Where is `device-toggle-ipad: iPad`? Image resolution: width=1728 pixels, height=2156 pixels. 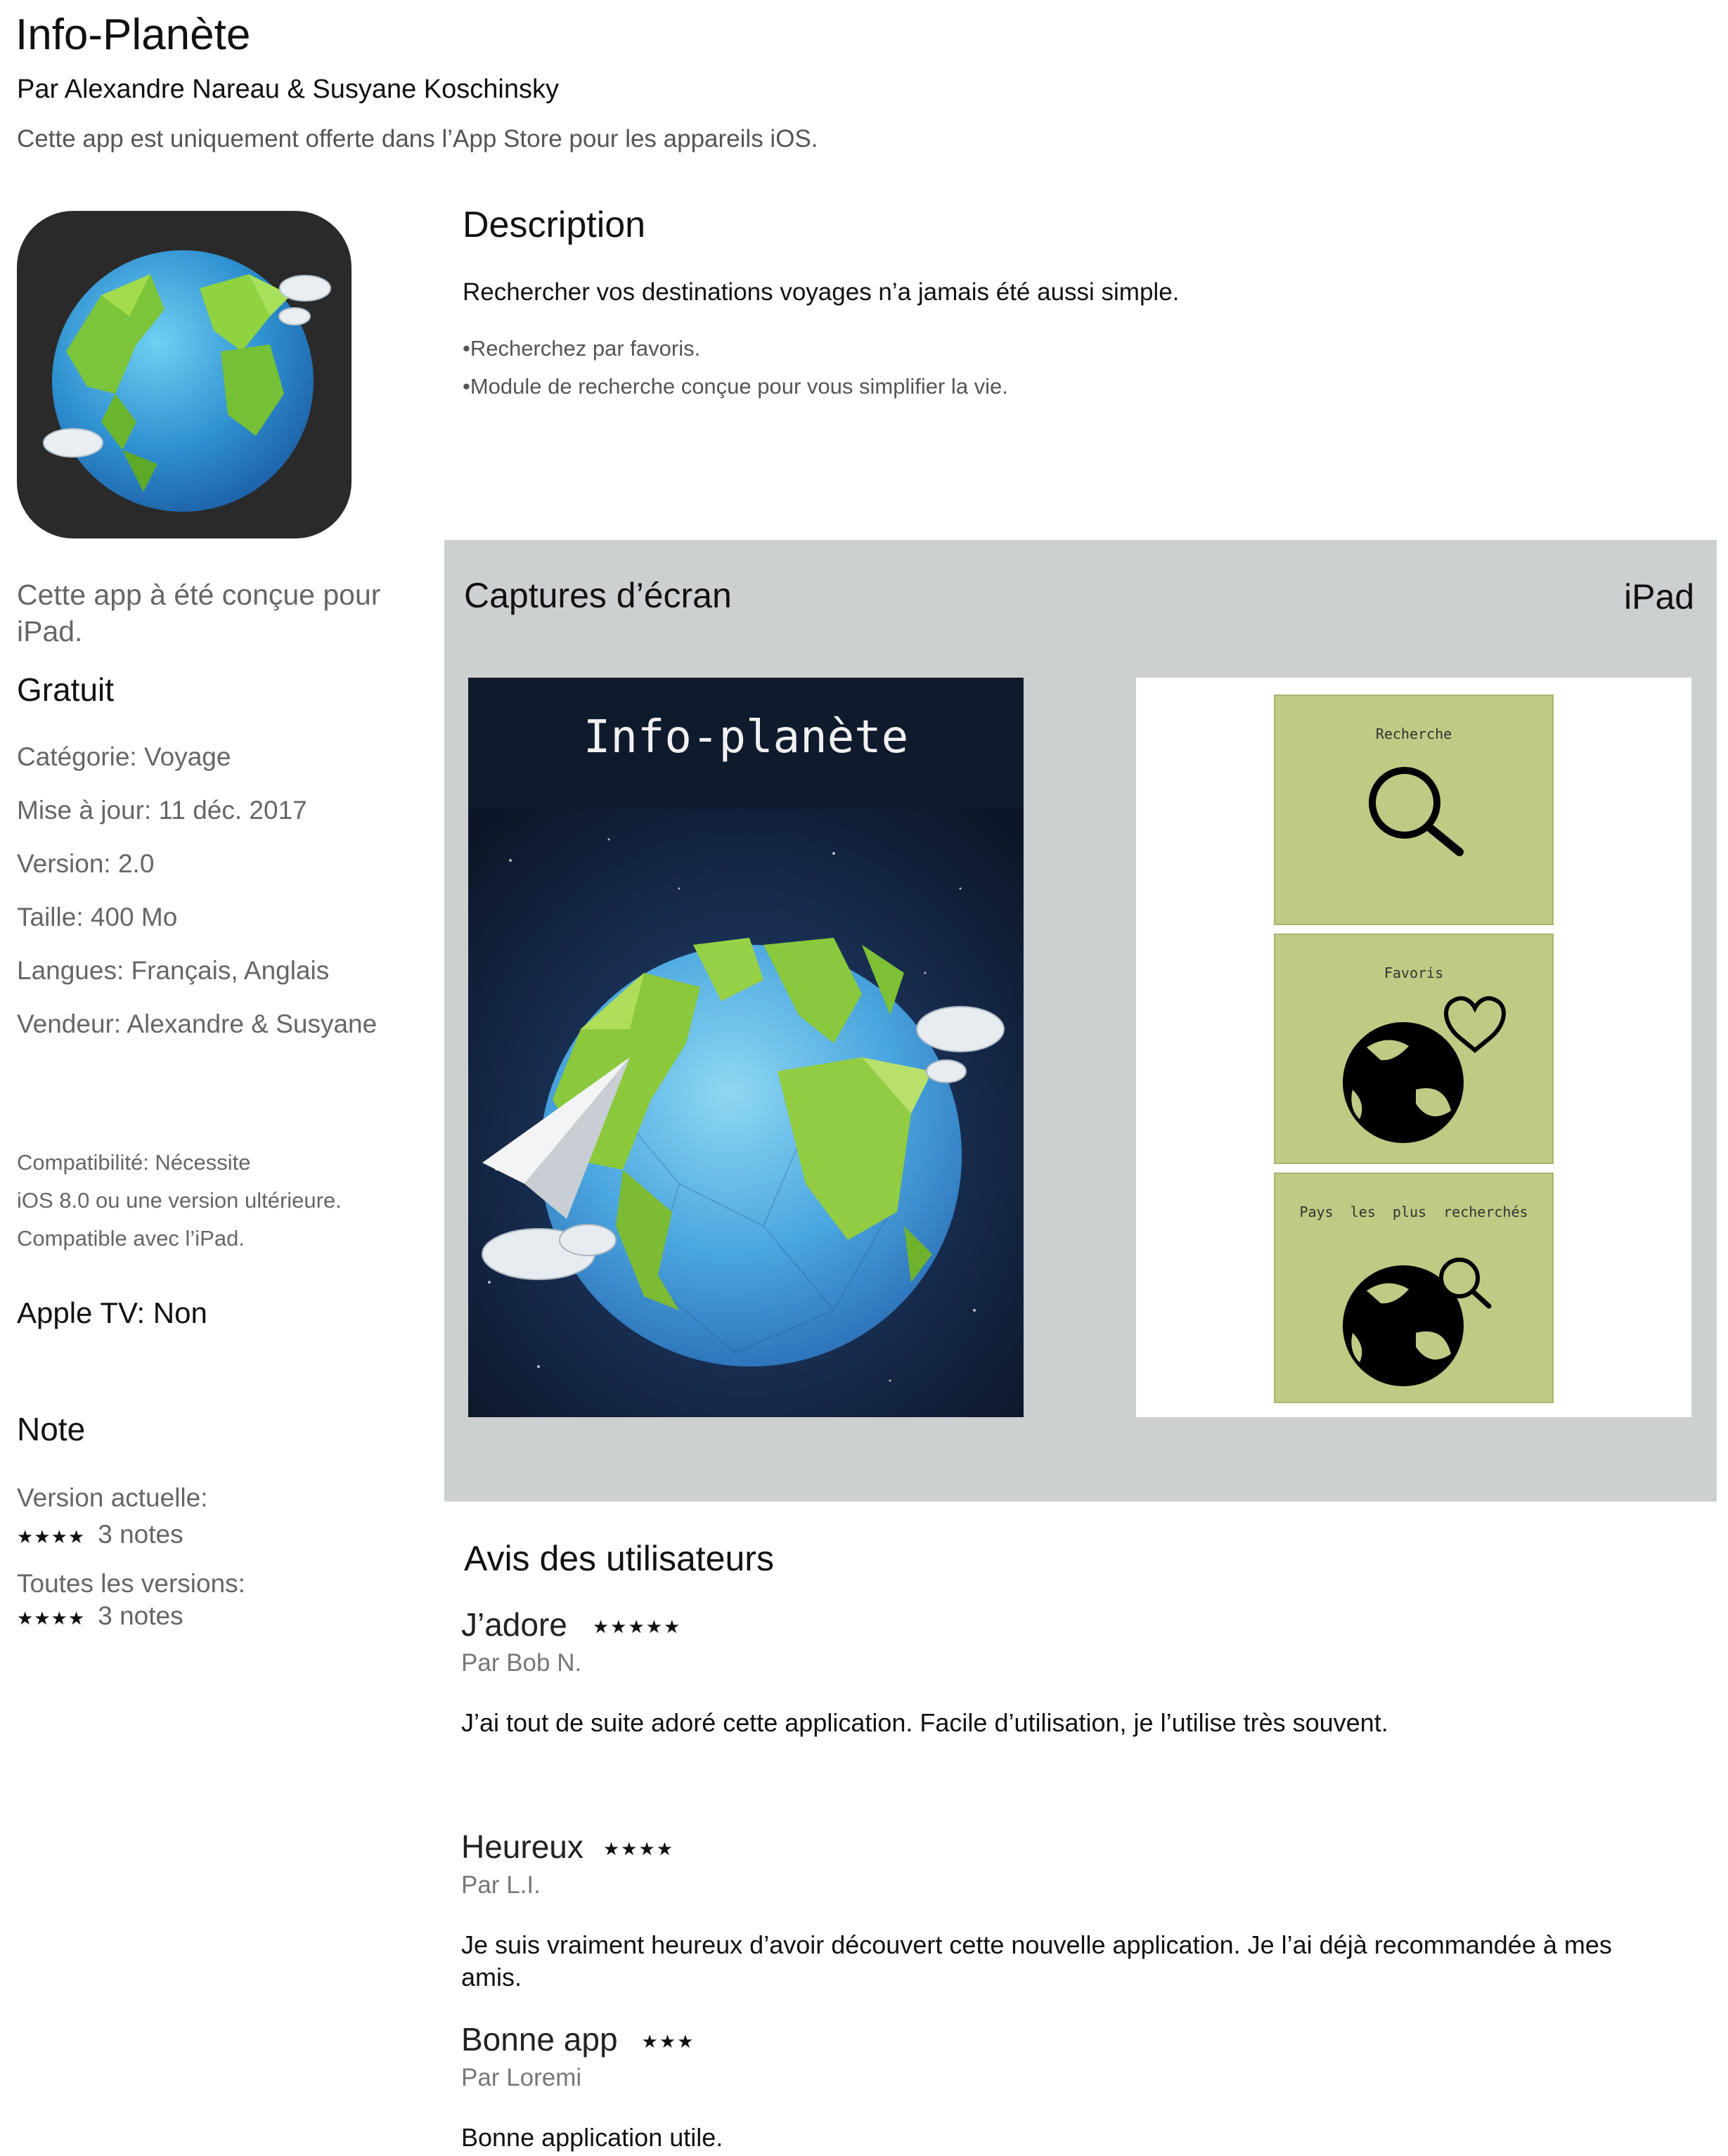 device-toggle-ipad: iPad is located at coordinates (1659, 596).